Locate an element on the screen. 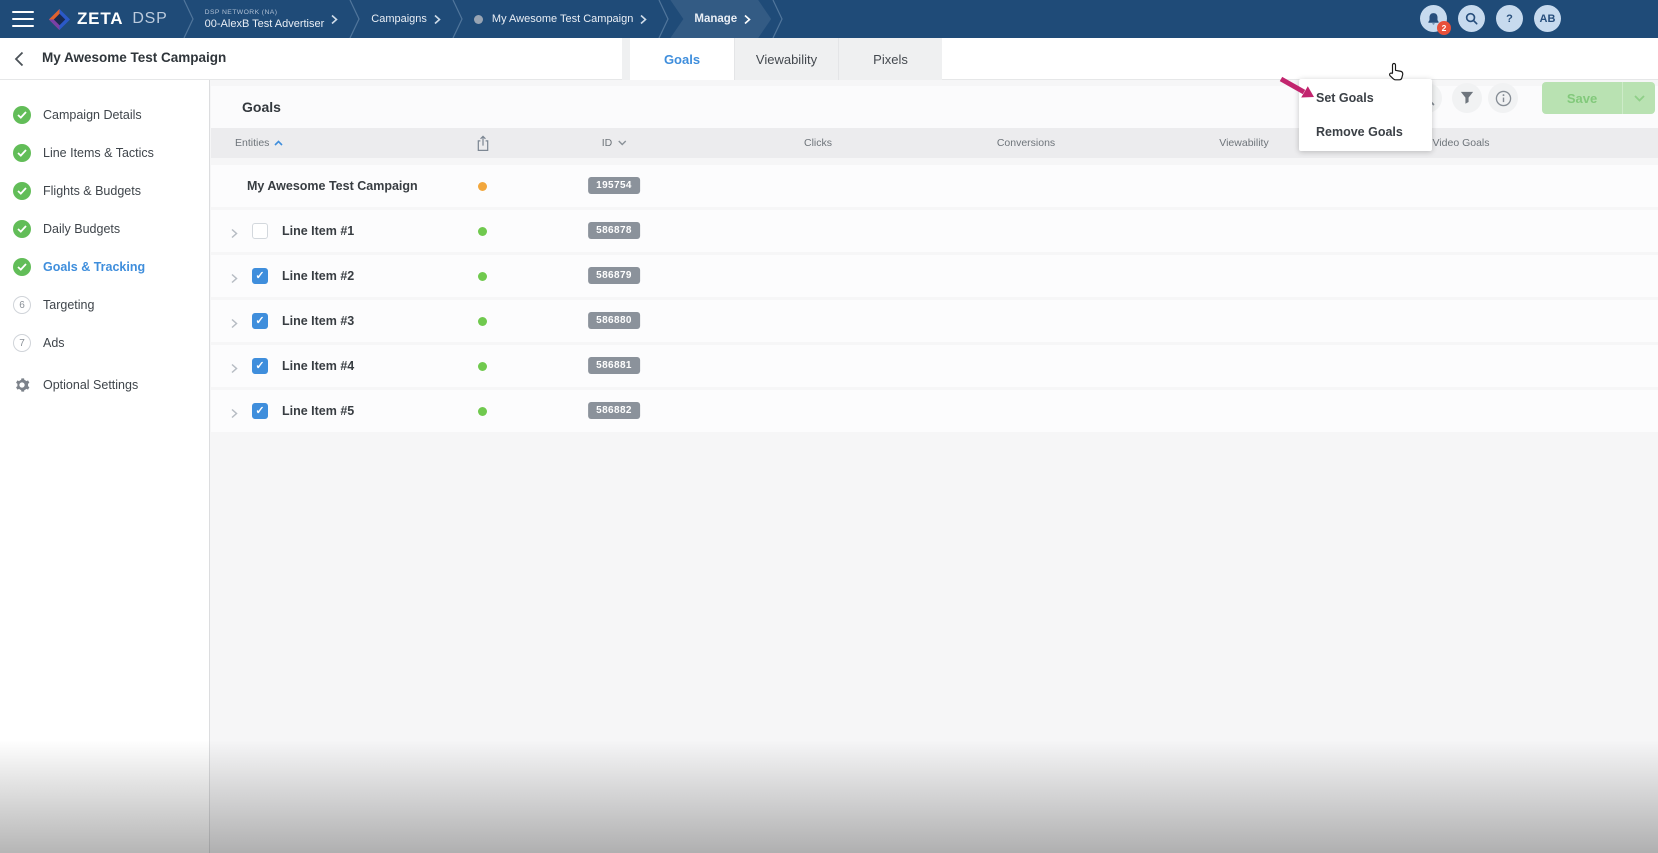 The width and height of the screenshot is (1658, 853). chevron-left-icon is located at coordinates (19, 59).